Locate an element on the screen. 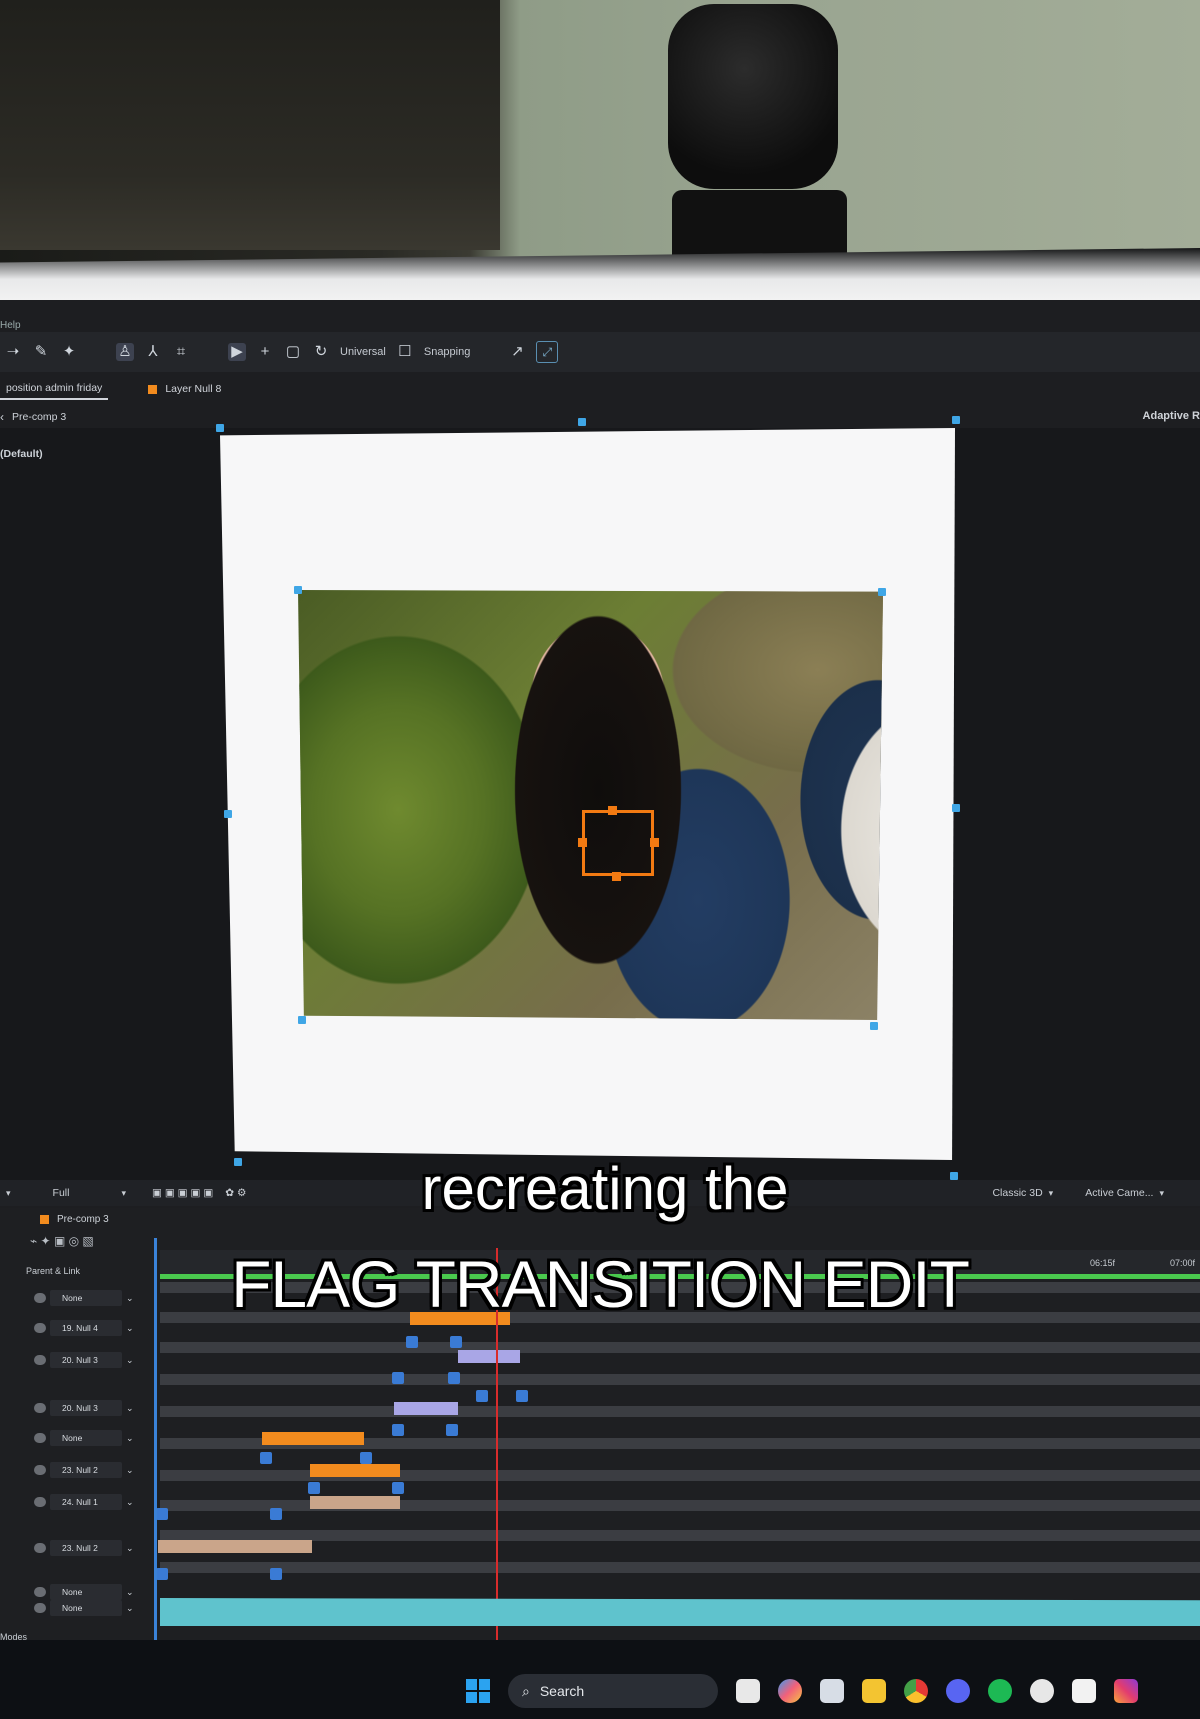 This screenshot has width=1200, height=1719. work-area-footer is located at coordinates (680, 1612).